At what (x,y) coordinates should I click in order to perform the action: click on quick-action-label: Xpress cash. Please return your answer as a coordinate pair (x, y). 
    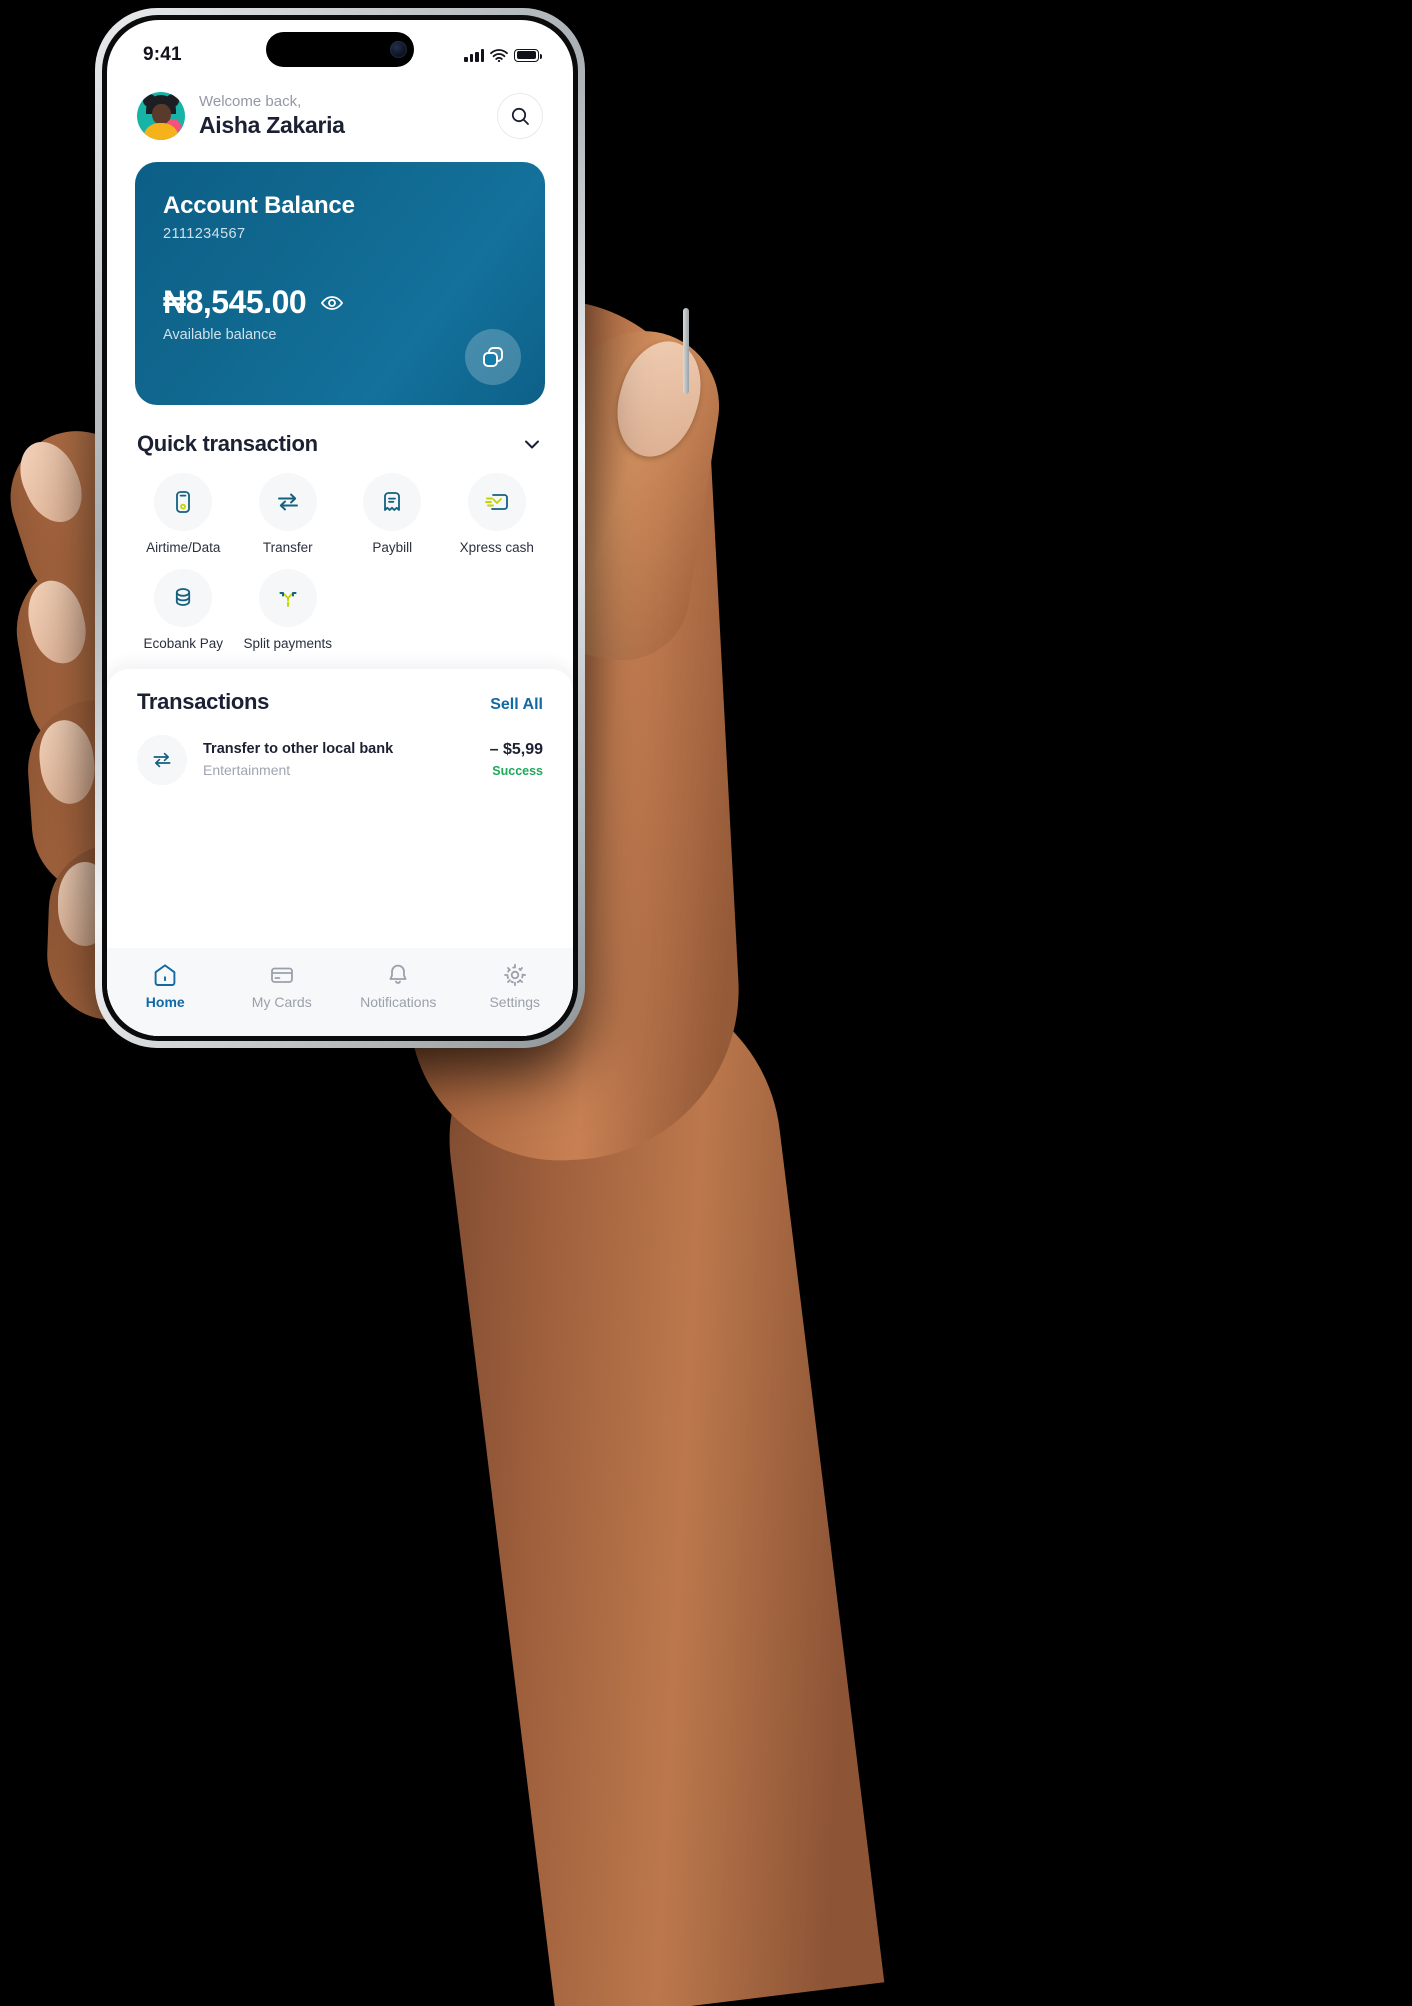
    Looking at the image, I should click on (496, 547).